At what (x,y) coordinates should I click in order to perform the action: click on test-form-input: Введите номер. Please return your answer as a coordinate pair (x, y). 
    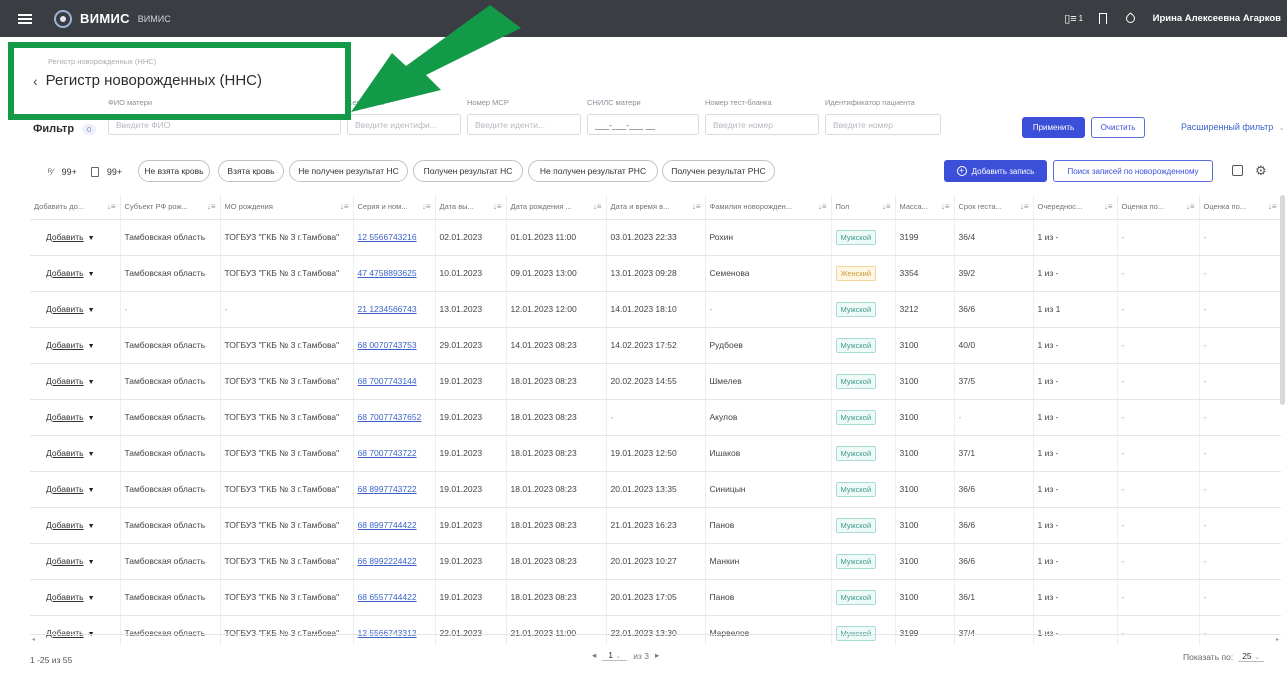
    Looking at the image, I should click on (762, 124).